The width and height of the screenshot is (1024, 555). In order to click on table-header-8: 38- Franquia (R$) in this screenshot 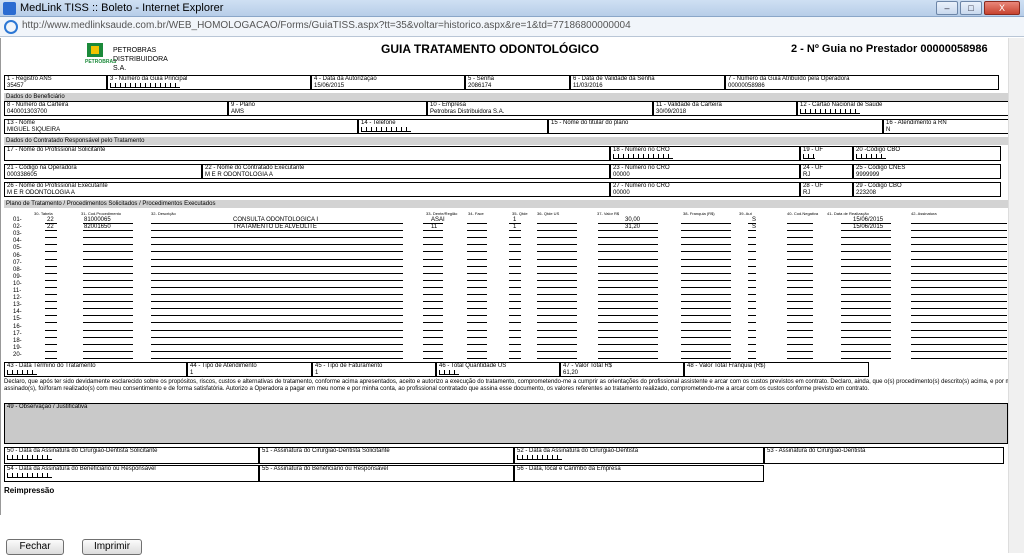, I will do `click(699, 213)`.